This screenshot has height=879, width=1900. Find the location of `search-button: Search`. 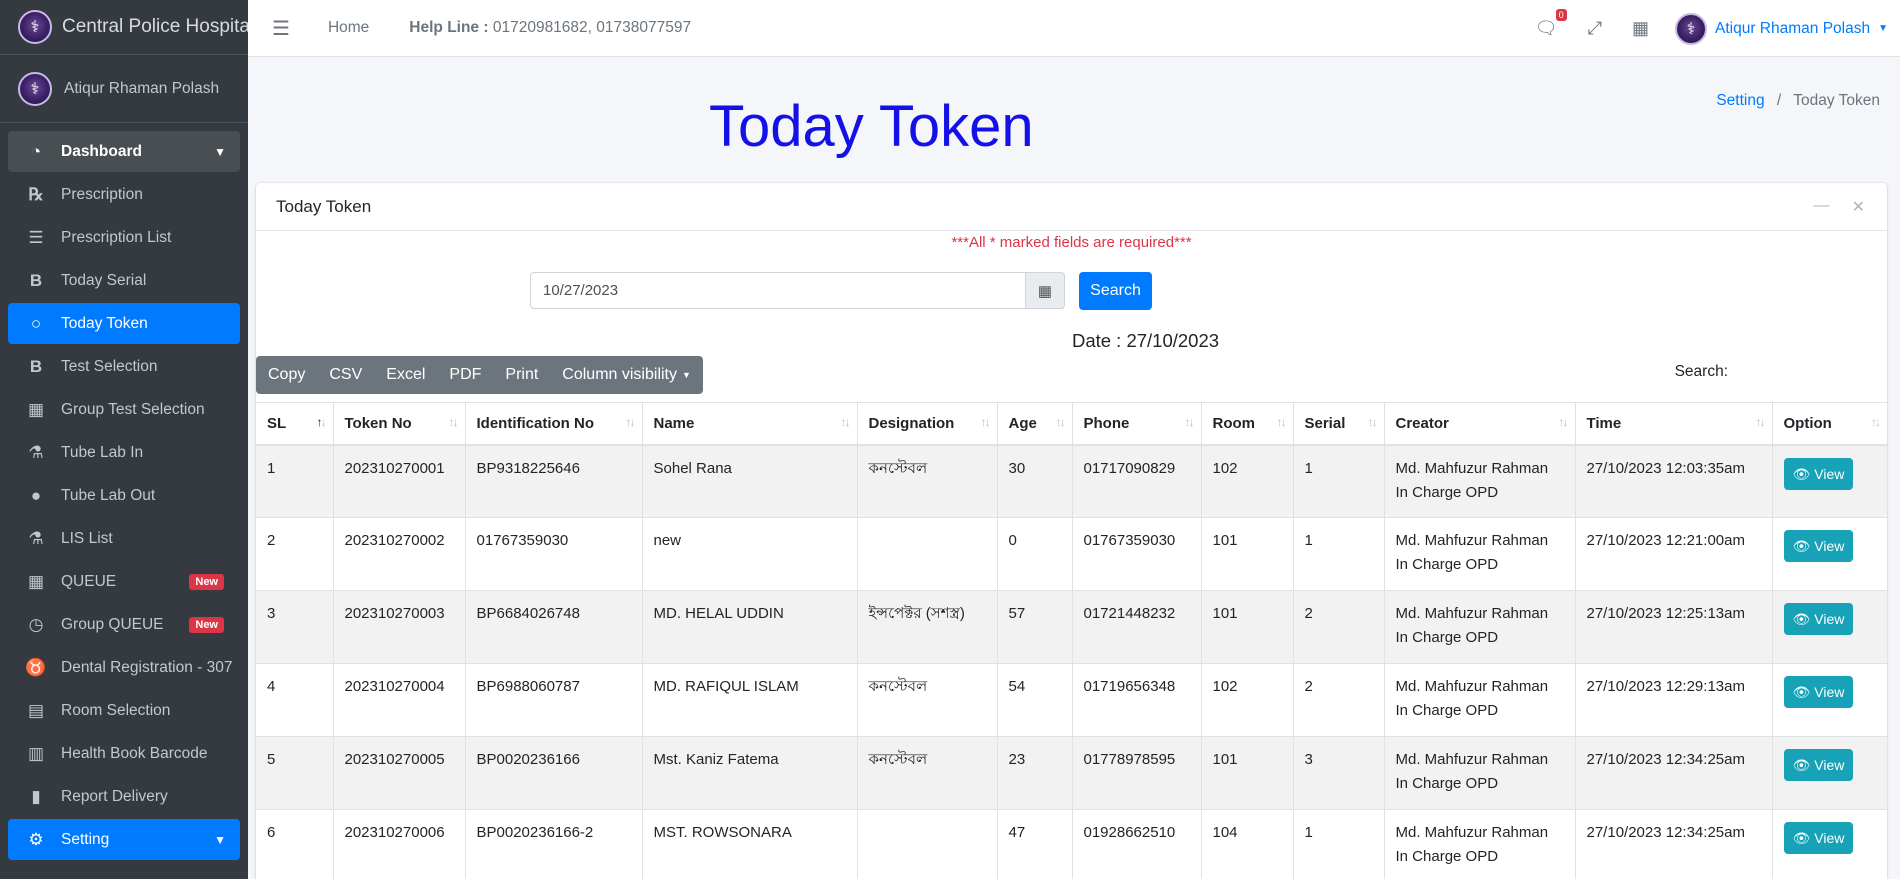

search-button: Search is located at coordinates (1115, 291).